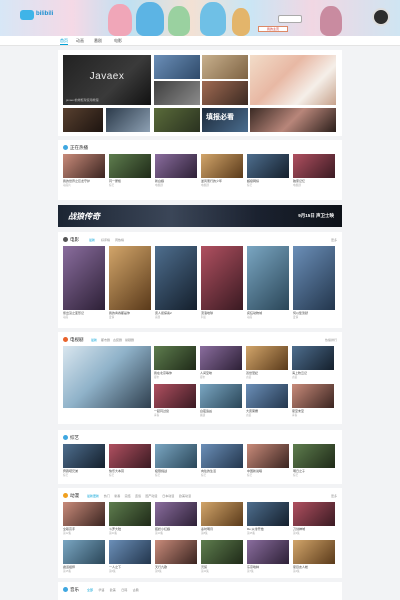  I want to click on video-title: 一起同过窗, so click(175, 411).